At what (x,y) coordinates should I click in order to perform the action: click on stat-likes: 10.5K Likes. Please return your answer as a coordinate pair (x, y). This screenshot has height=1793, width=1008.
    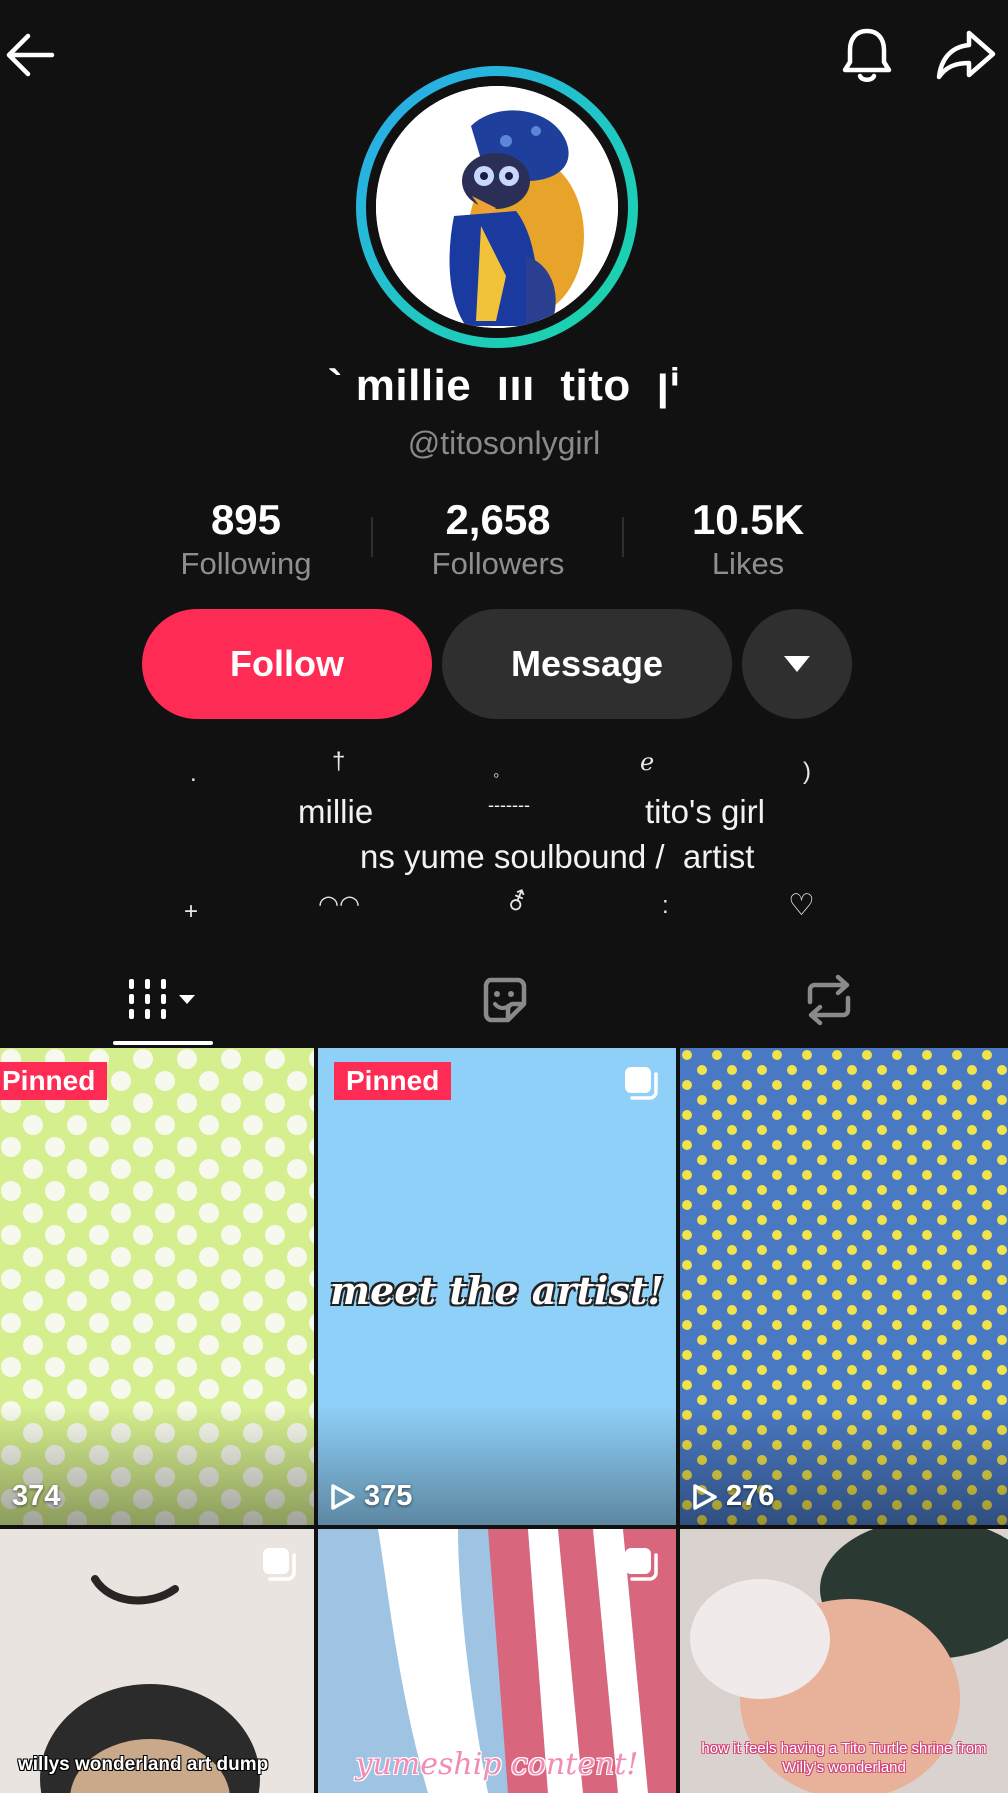
    Looking at the image, I should click on (748, 539).